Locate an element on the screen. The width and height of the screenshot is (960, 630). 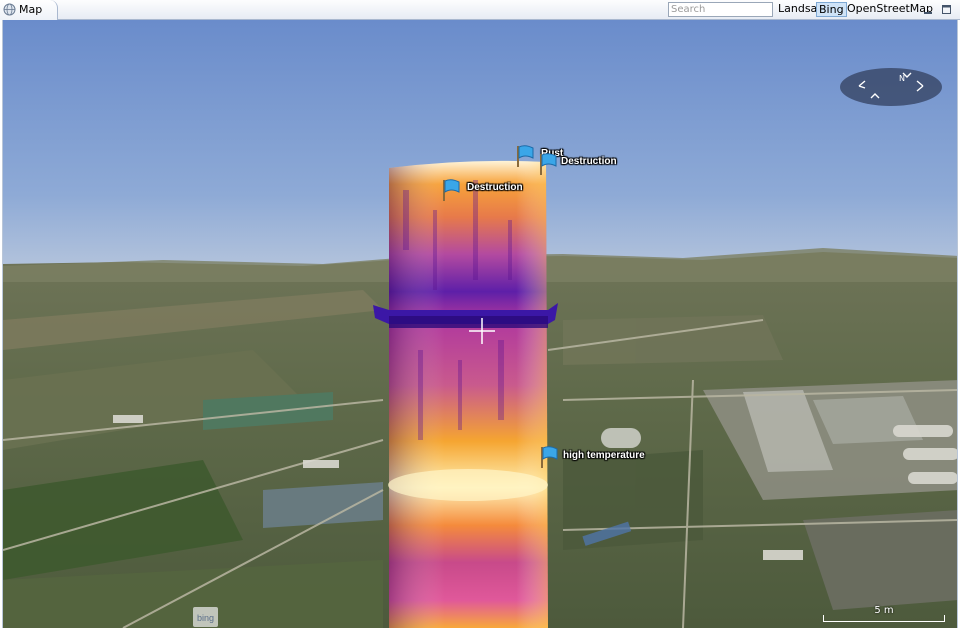
chimney-thermal-model is located at coordinates (465, 394).